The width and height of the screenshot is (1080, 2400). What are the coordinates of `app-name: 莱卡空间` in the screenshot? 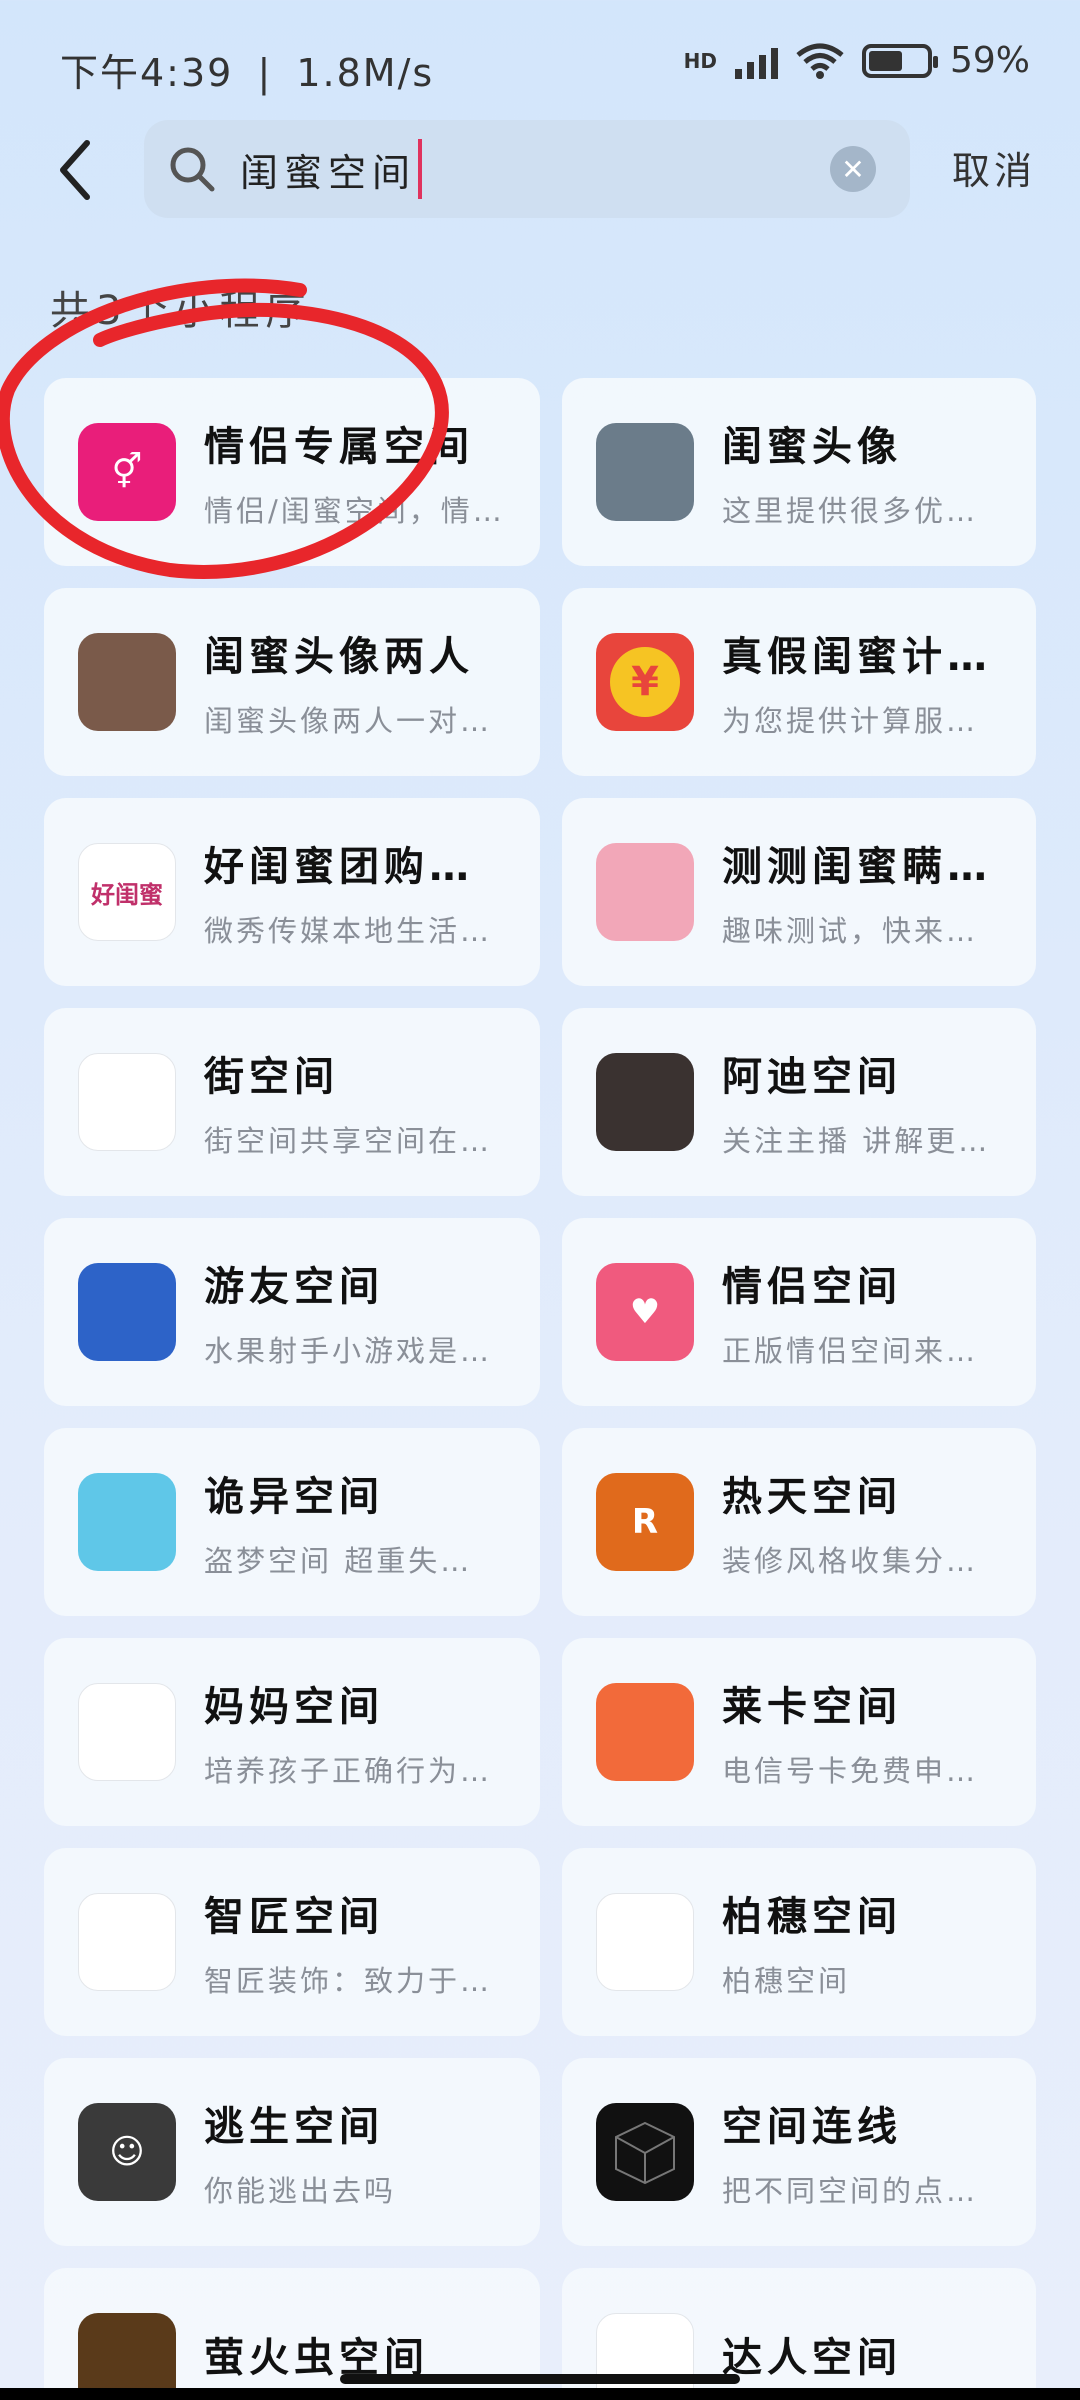 It's located at (812, 1707).